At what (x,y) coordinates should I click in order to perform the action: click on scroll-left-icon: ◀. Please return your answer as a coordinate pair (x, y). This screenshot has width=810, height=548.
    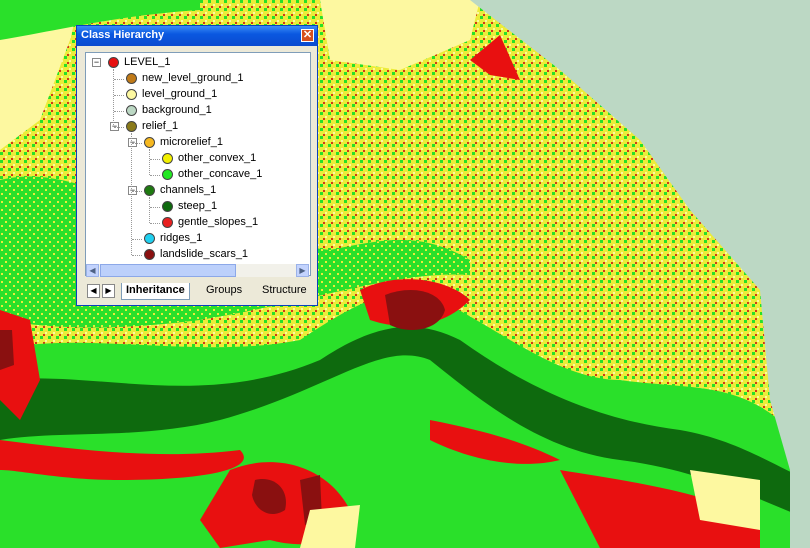
    Looking at the image, I should click on (92, 270).